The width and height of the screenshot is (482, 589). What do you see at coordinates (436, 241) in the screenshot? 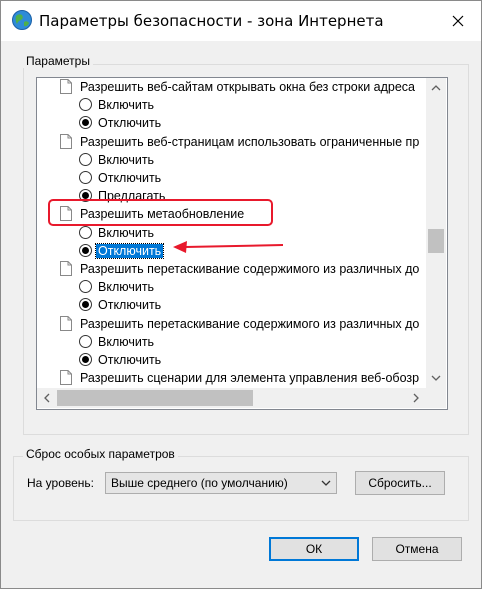
I see `vertical-scroll-thumb` at bounding box center [436, 241].